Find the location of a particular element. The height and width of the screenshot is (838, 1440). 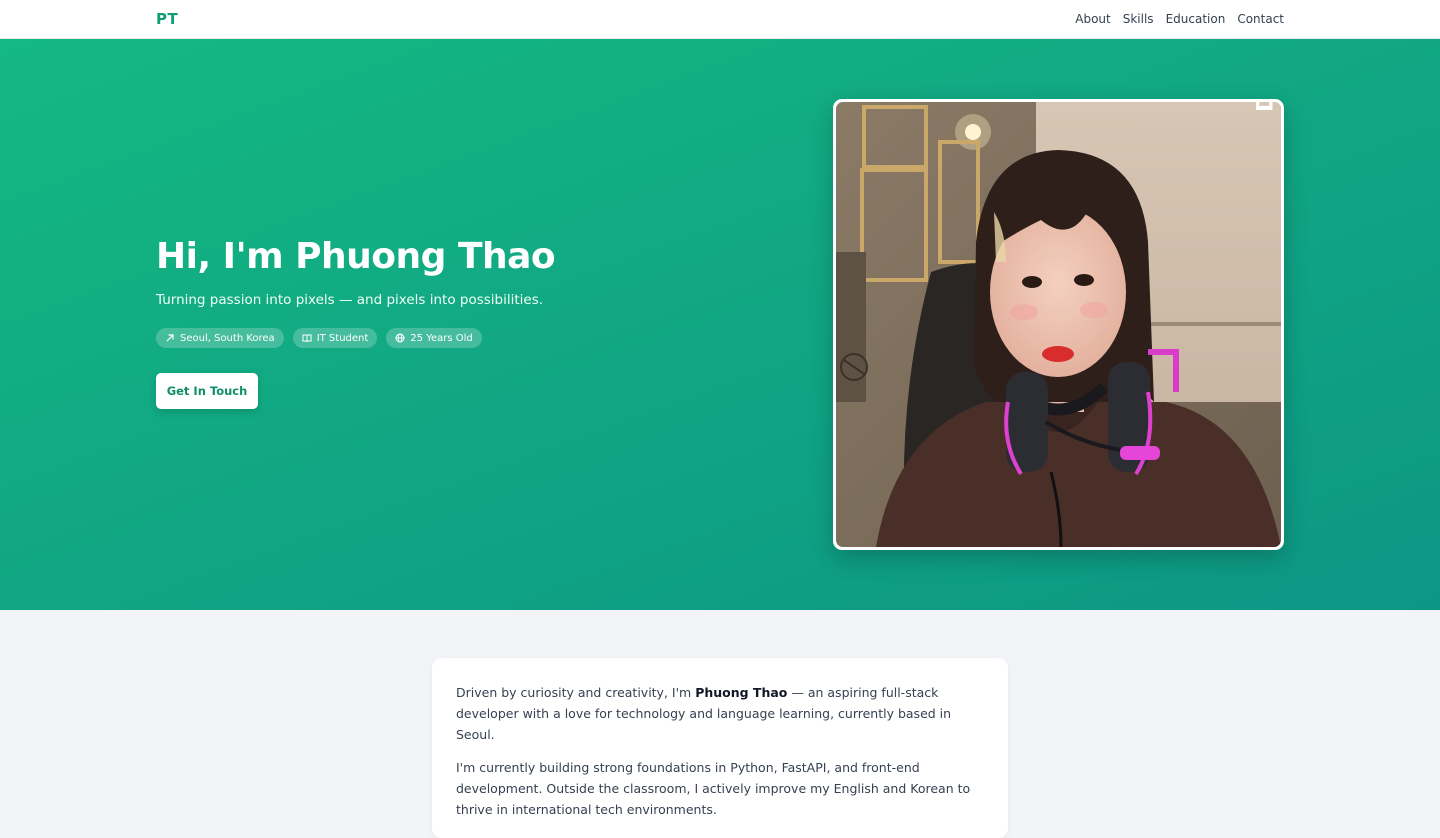

badge-role: IT Student is located at coordinates (335, 338).